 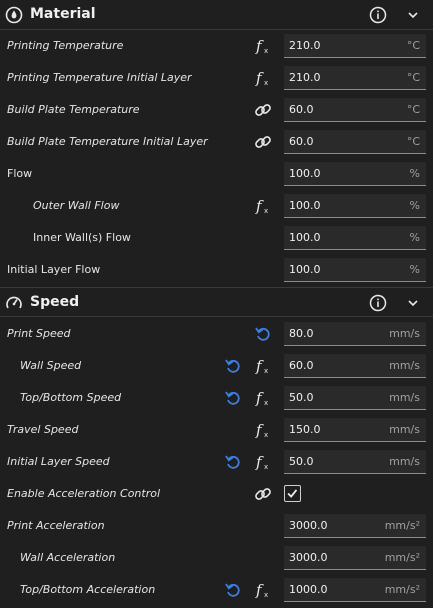 I want to click on printing-temperature-initial-layer-input: 210.0 °C, so click(x=355, y=78).